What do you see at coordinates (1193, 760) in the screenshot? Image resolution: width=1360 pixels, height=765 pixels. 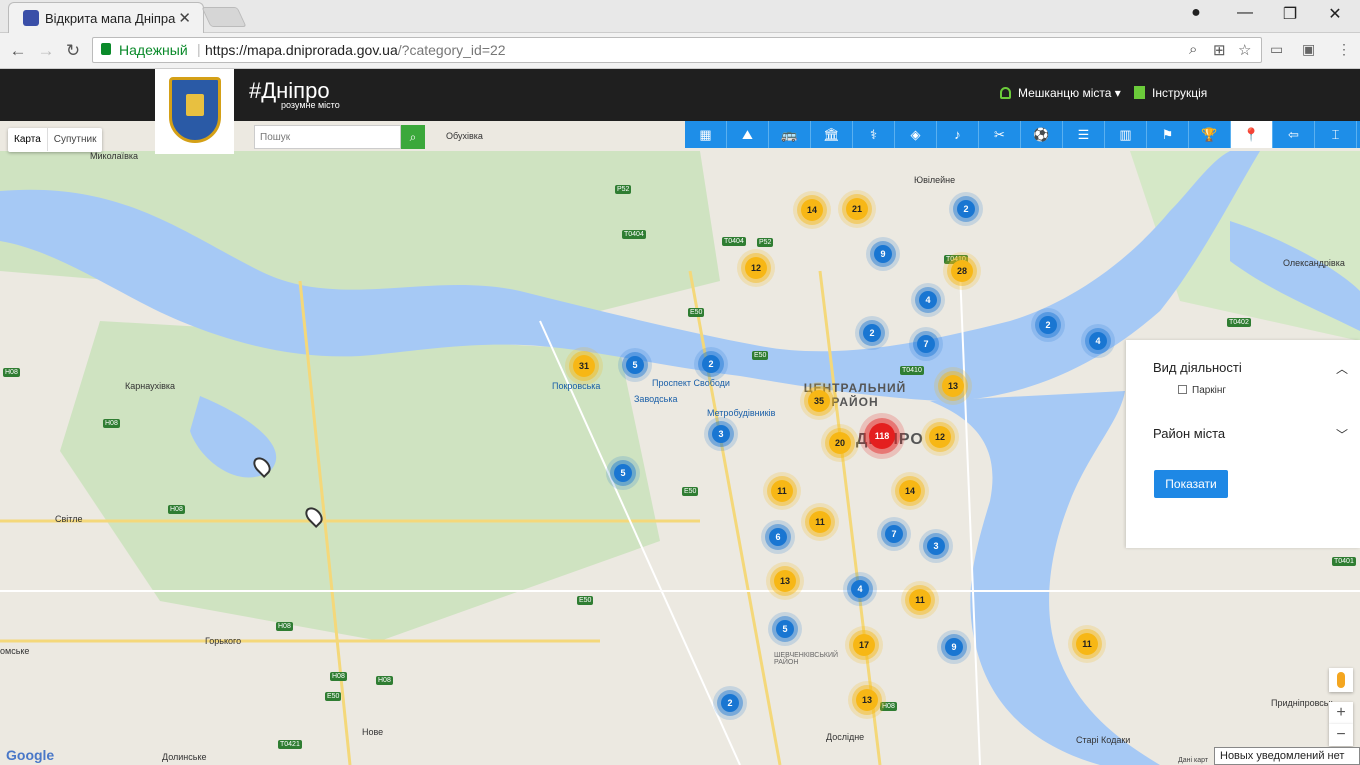 I see `map-attribution: Дані карт` at bounding box center [1193, 760].